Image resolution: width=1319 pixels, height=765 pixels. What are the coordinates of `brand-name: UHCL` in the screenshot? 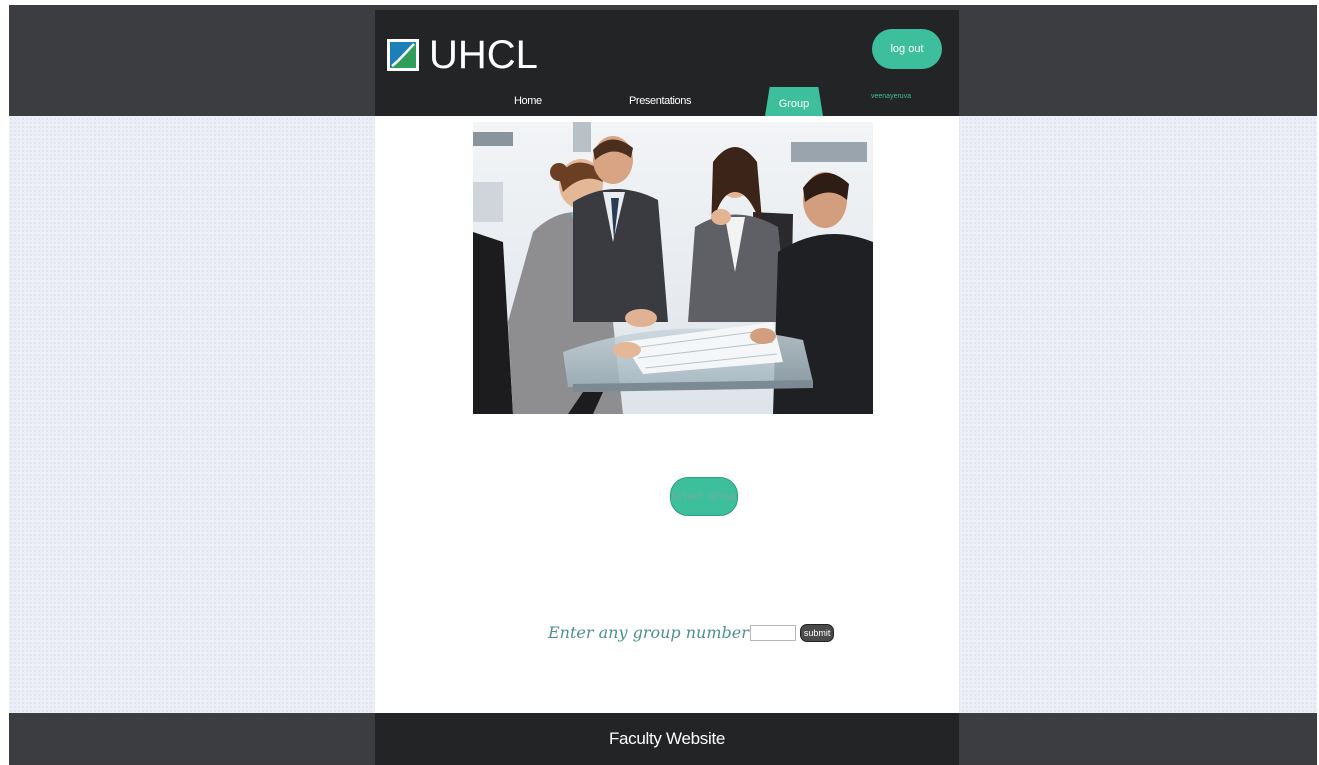 It's located at (483, 55).